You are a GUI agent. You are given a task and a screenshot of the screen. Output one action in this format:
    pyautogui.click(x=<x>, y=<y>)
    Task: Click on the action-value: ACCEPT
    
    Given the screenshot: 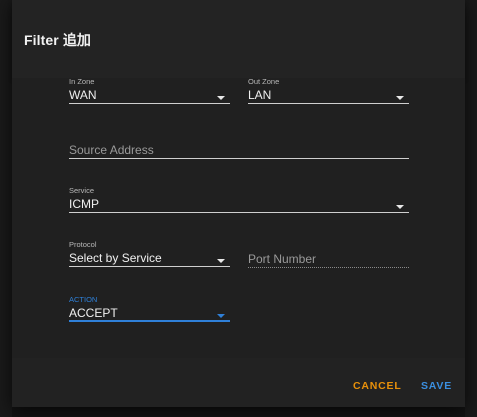 What is the action you would take?
    pyautogui.click(x=93, y=313)
    